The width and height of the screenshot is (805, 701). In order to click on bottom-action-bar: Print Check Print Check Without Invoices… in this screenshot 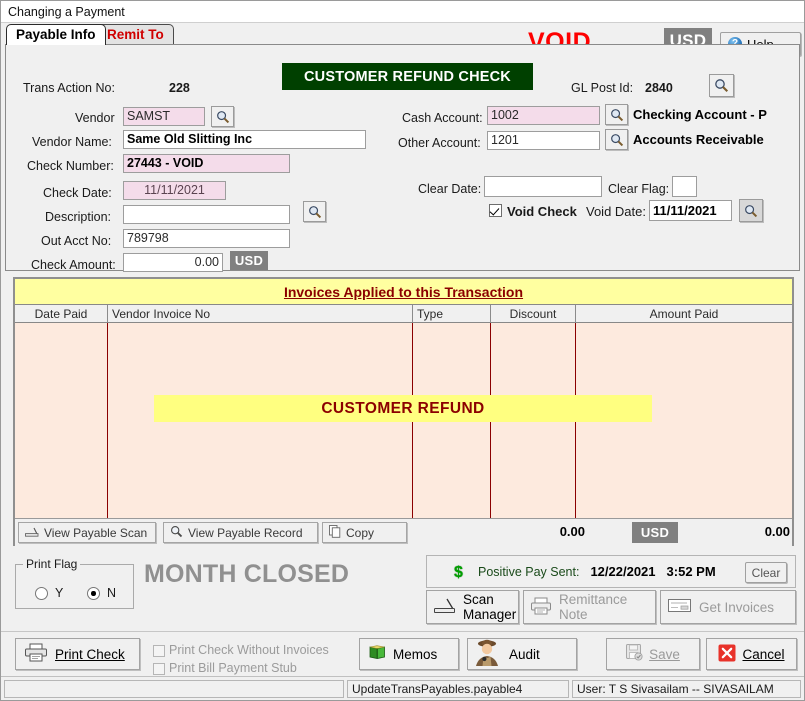, I will do `click(402, 654)`.